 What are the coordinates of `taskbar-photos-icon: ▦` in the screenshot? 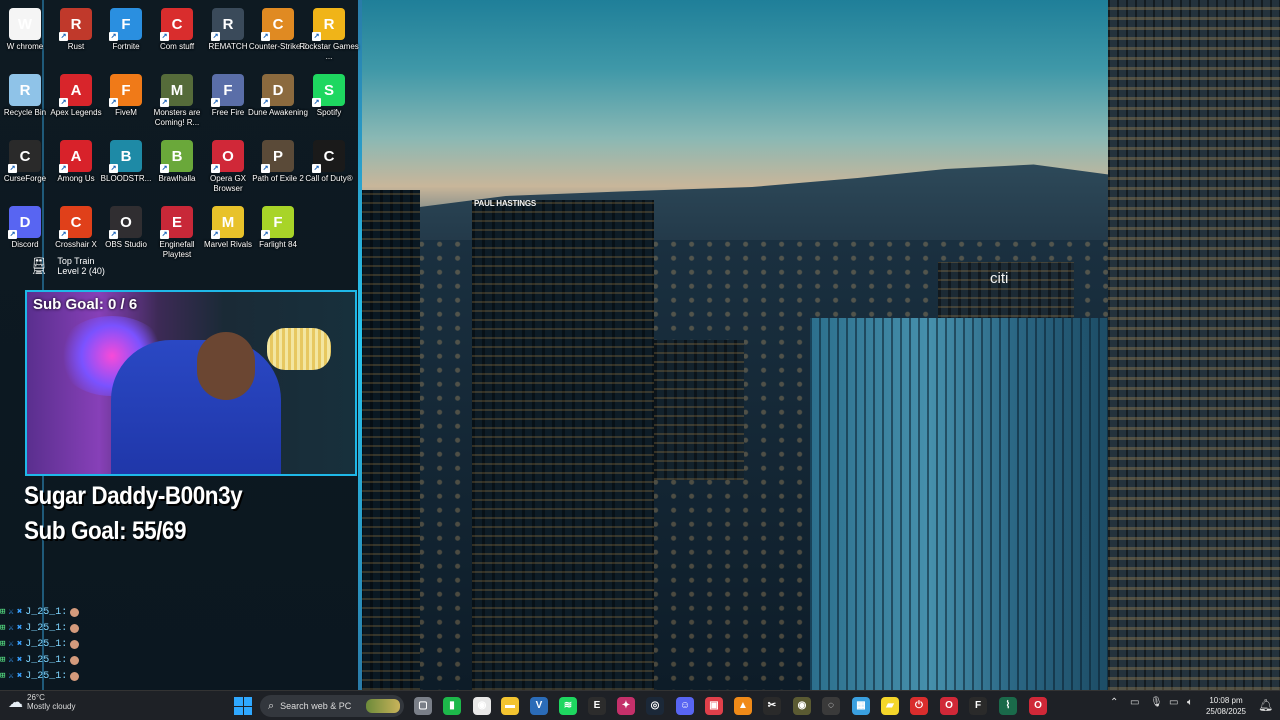 It's located at (861, 706).